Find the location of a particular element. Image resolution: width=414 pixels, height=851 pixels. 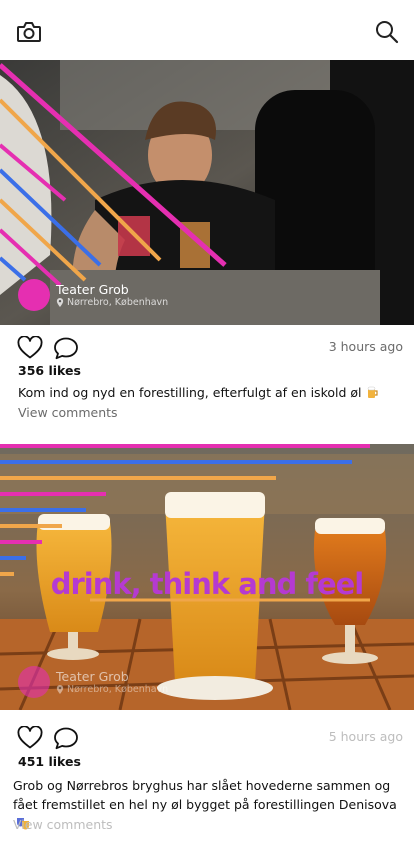

post-actions: 3 hours ago is located at coordinates (207, 347).